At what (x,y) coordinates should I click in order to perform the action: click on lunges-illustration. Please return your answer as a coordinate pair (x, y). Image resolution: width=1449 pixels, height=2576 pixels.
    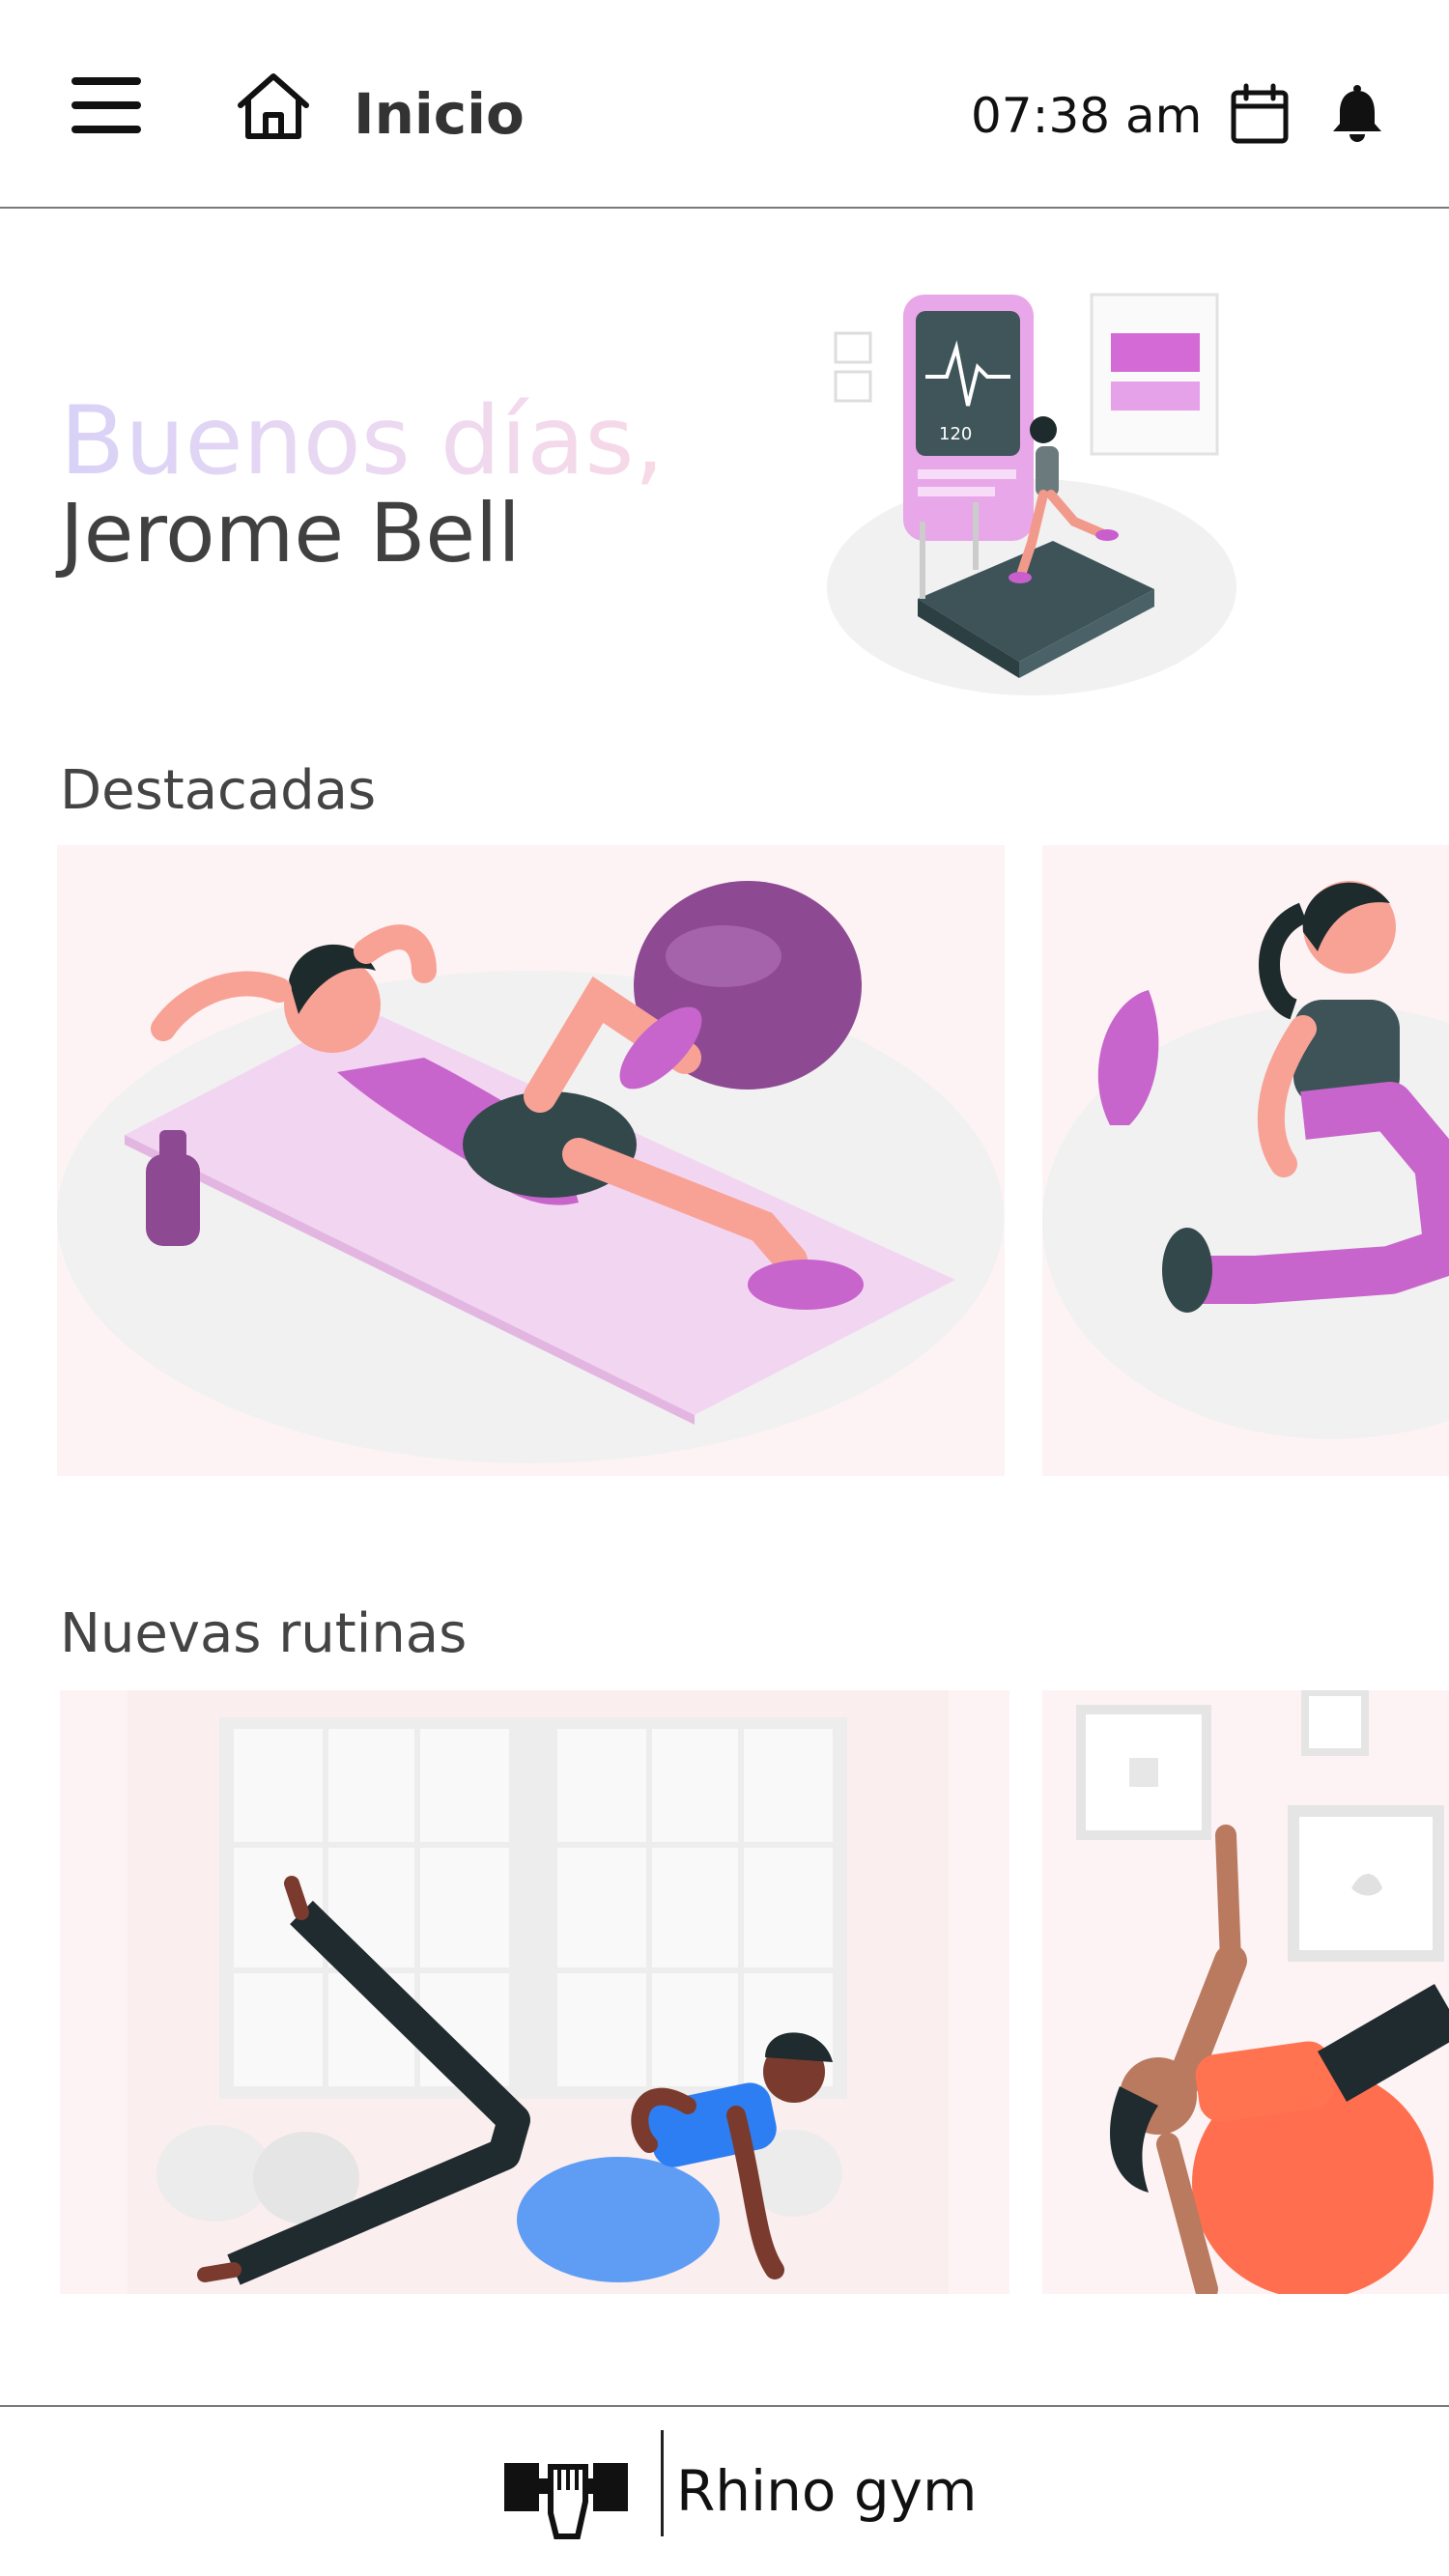
    Looking at the image, I should click on (1245, 1160).